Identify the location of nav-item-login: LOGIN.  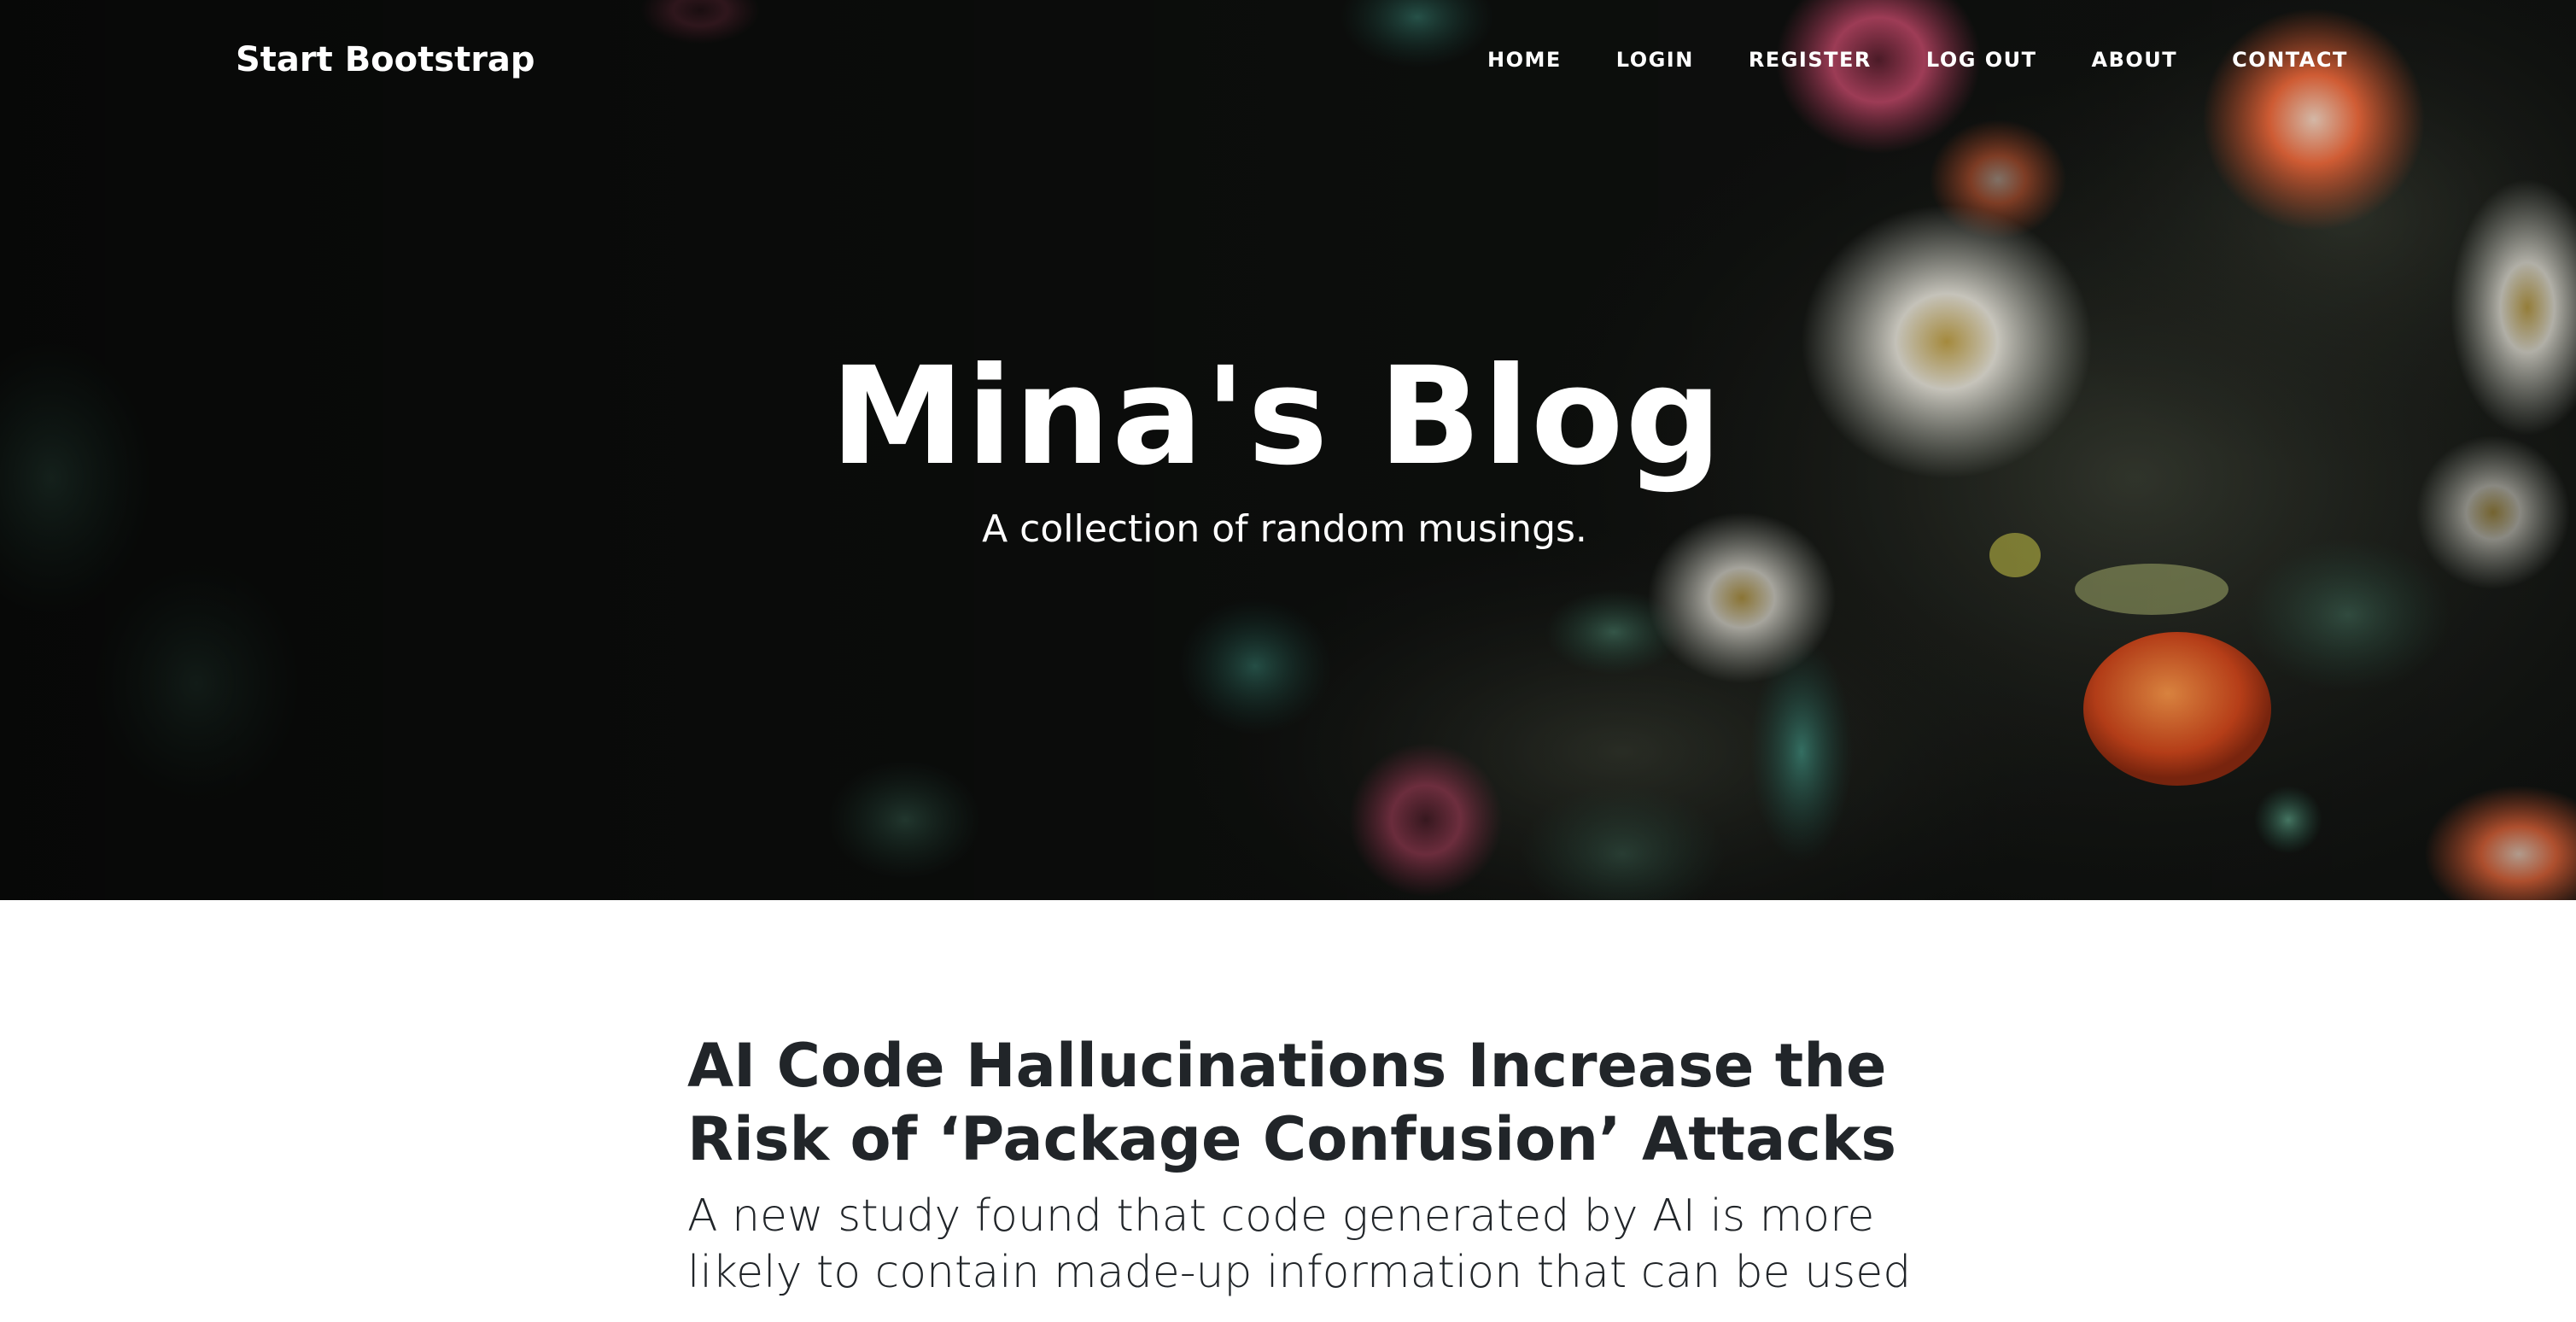
(1655, 59).